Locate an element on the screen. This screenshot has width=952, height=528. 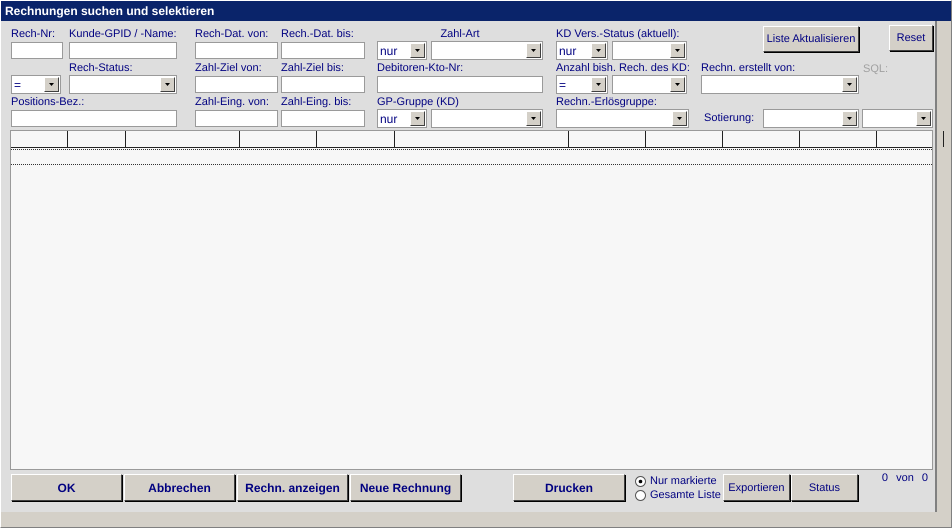
field-label: Anzahl bish. Rech. des KD: is located at coordinates (623, 68).